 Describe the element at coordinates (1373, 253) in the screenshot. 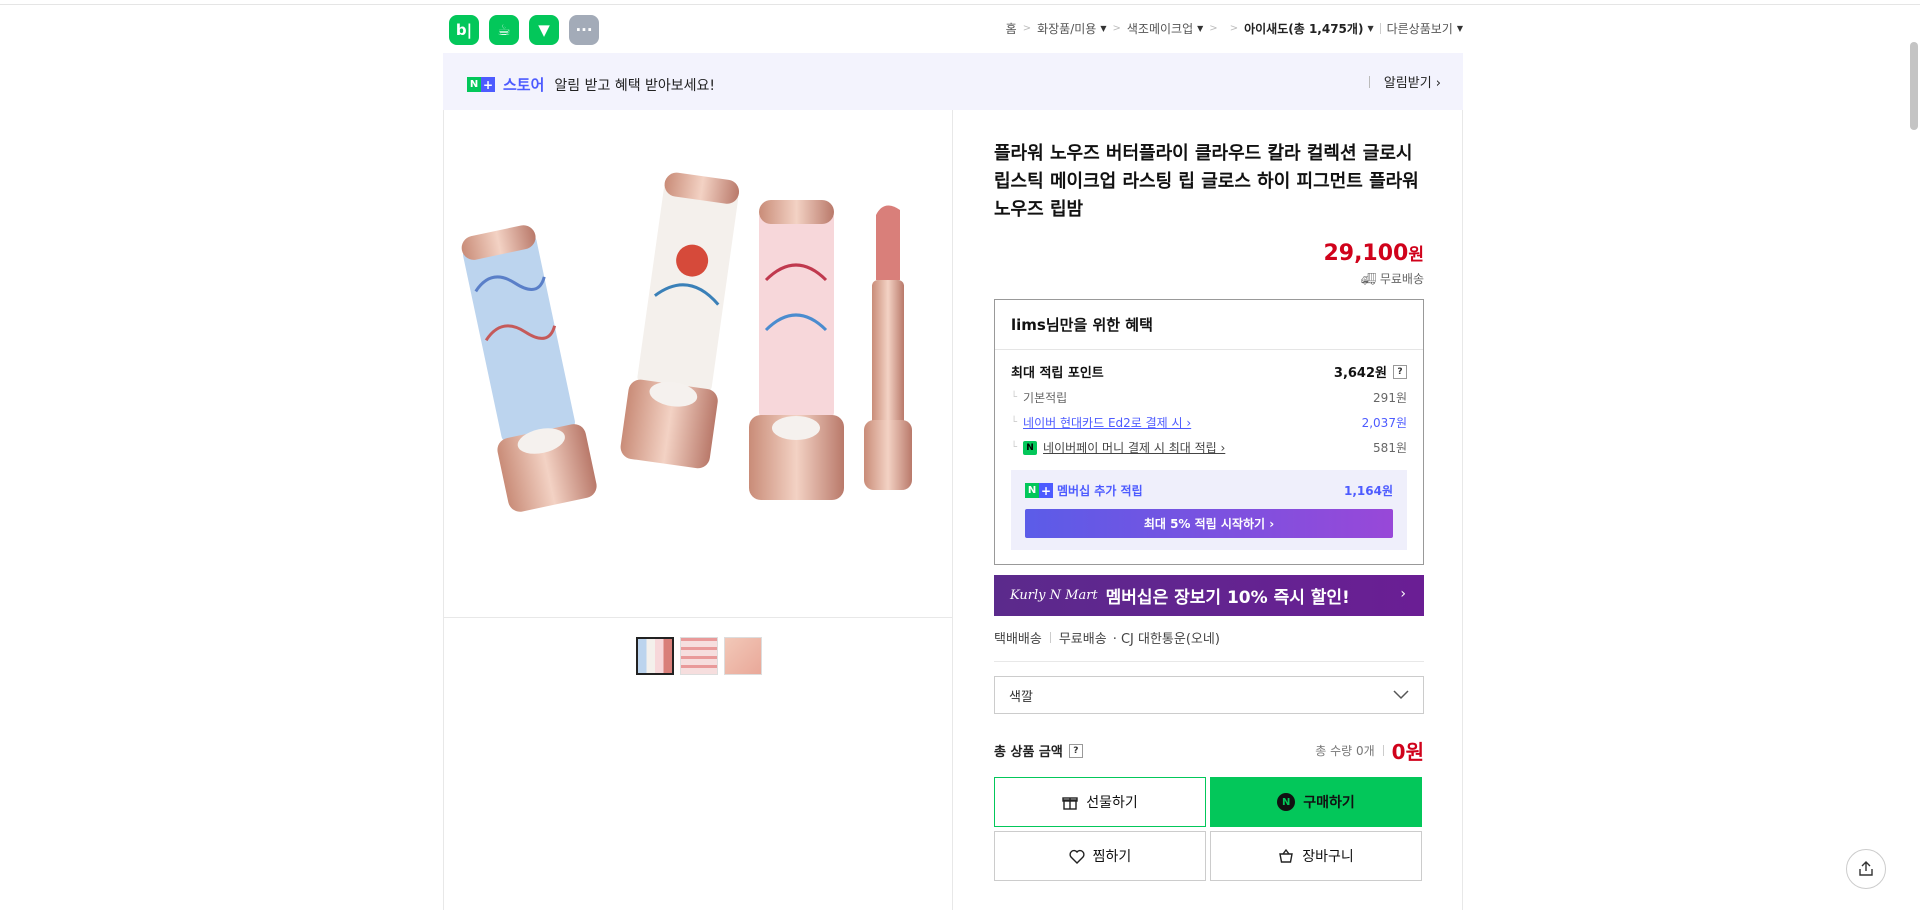

I see `product-price: 29,100원` at that location.